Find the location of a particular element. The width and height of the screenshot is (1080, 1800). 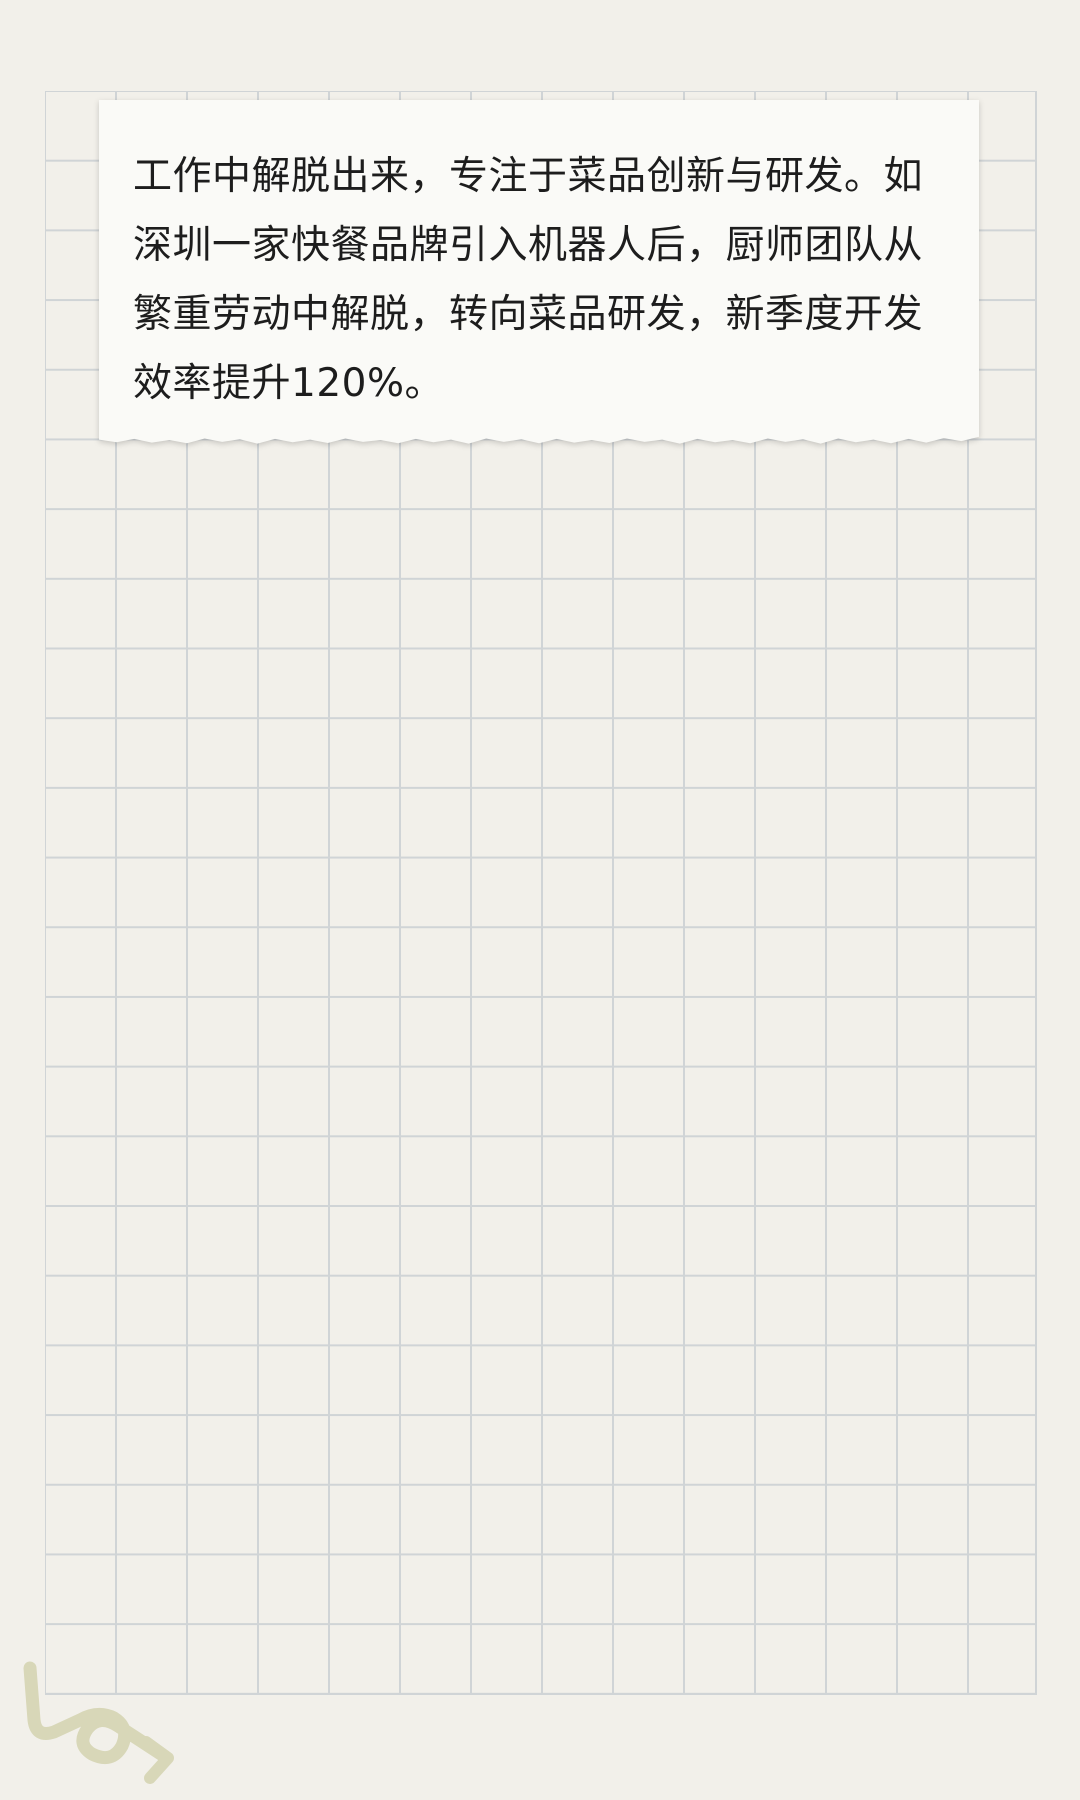

scribble-arrow-icon is located at coordinates (98, 1722).